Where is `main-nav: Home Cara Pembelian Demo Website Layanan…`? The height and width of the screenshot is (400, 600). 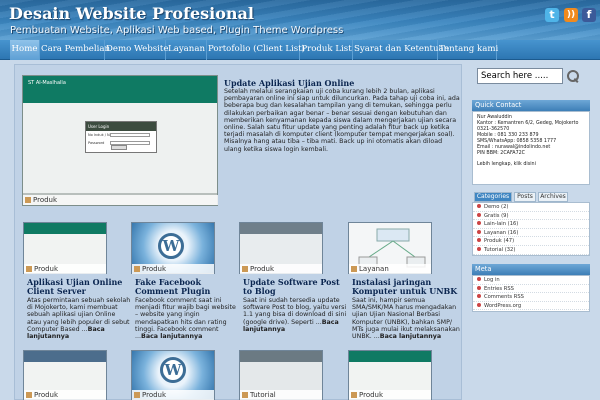
main-nav: Home Cara Pembelian Demo Website Layanan… is located at coordinates (300, 50).